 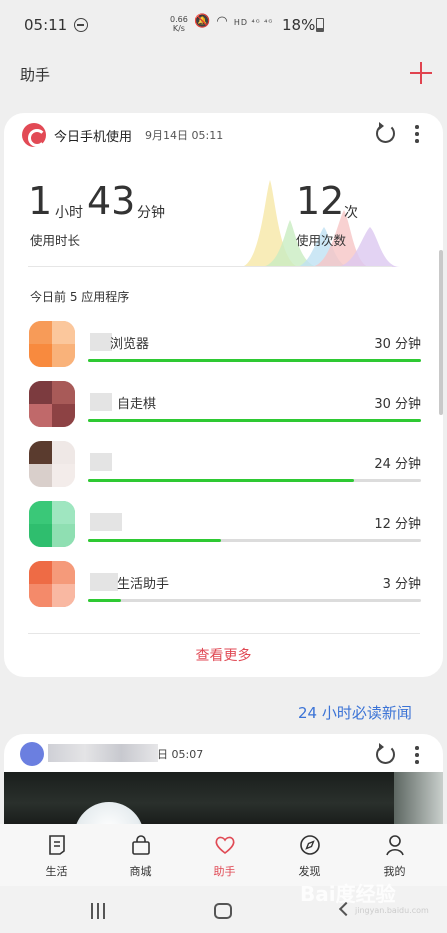 What do you see at coordinates (141, 845) in the screenshot?
I see `shop-bag-icon` at bounding box center [141, 845].